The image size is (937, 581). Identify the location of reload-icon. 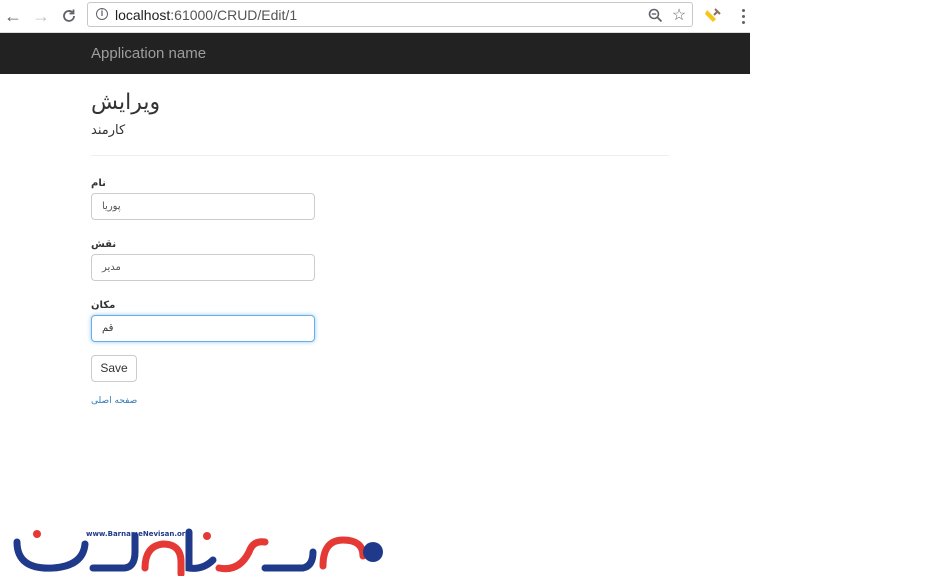
(69, 16).